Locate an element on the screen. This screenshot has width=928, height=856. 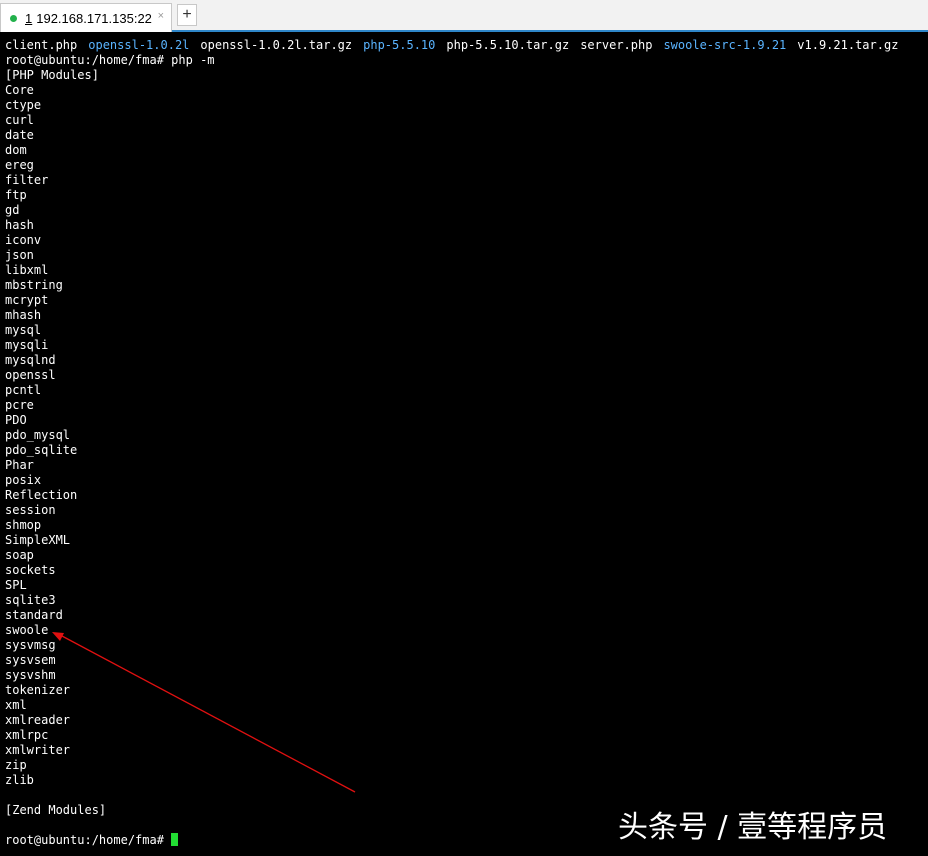
watermark: 头条号 / 壹等程序员 is located at coordinates (753, 827).